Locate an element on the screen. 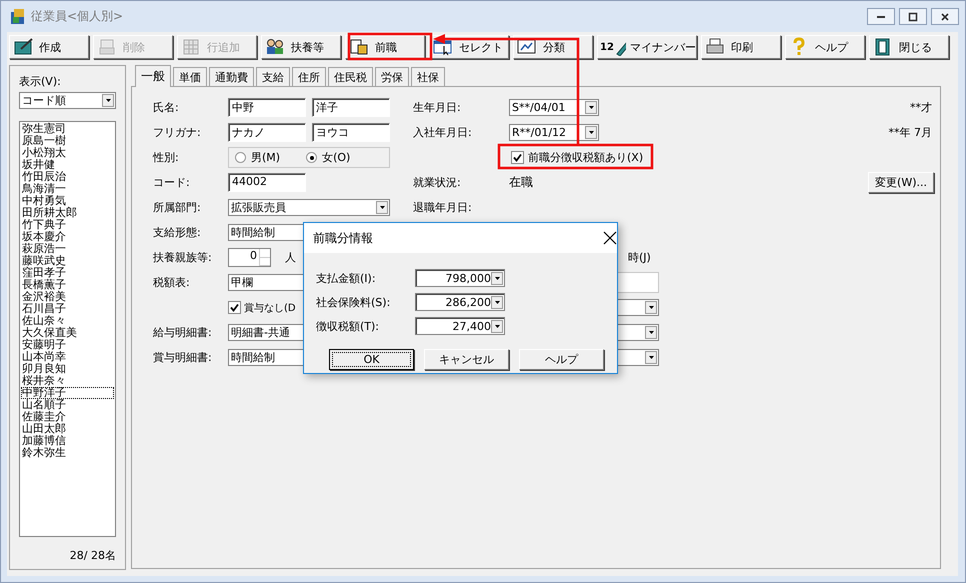 This screenshot has height=583, width=966. field-label: 社会保険料(S): is located at coordinates (354, 302).